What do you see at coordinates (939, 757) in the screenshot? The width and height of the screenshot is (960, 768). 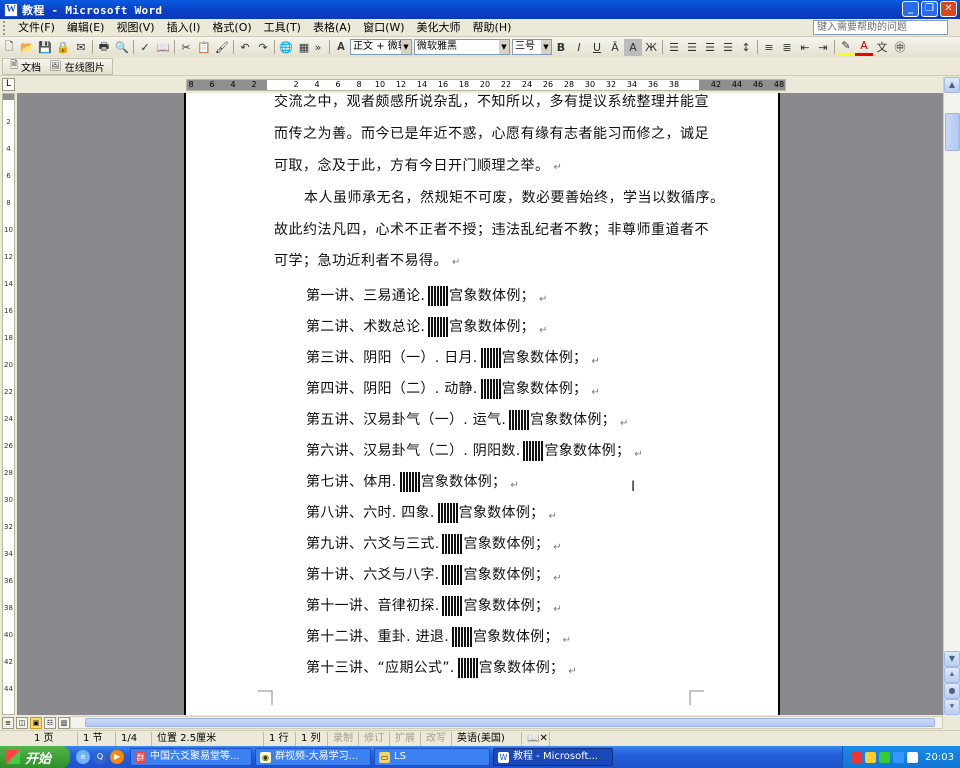 I see `clock: 20:03` at bounding box center [939, 757].